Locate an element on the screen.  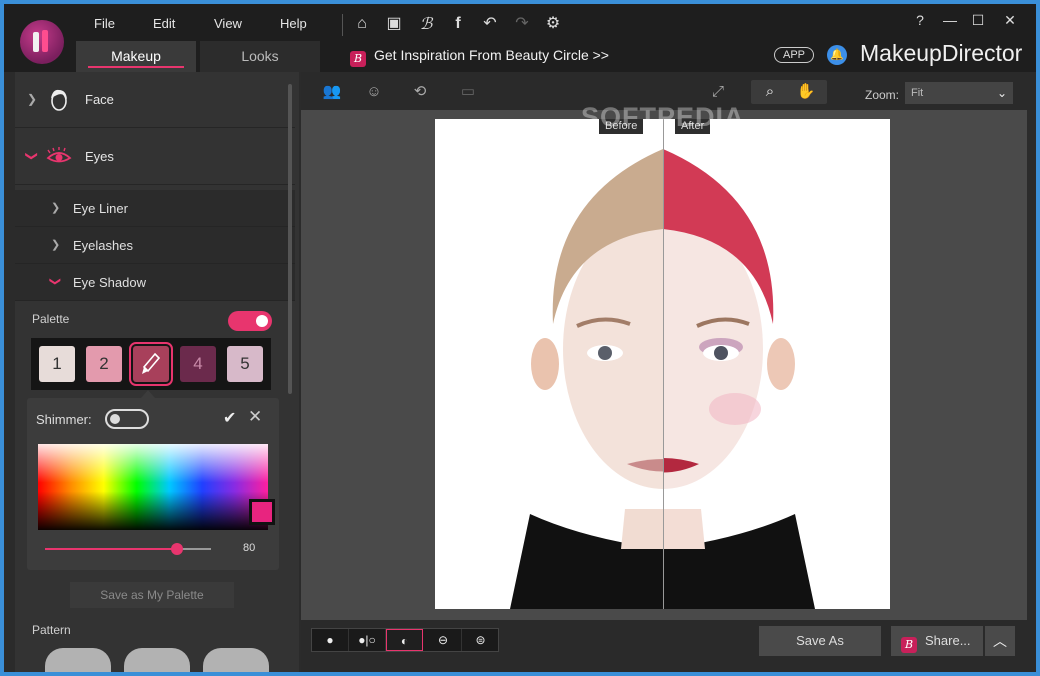
save-icon: ▣ is located at coordinates (394, 24).